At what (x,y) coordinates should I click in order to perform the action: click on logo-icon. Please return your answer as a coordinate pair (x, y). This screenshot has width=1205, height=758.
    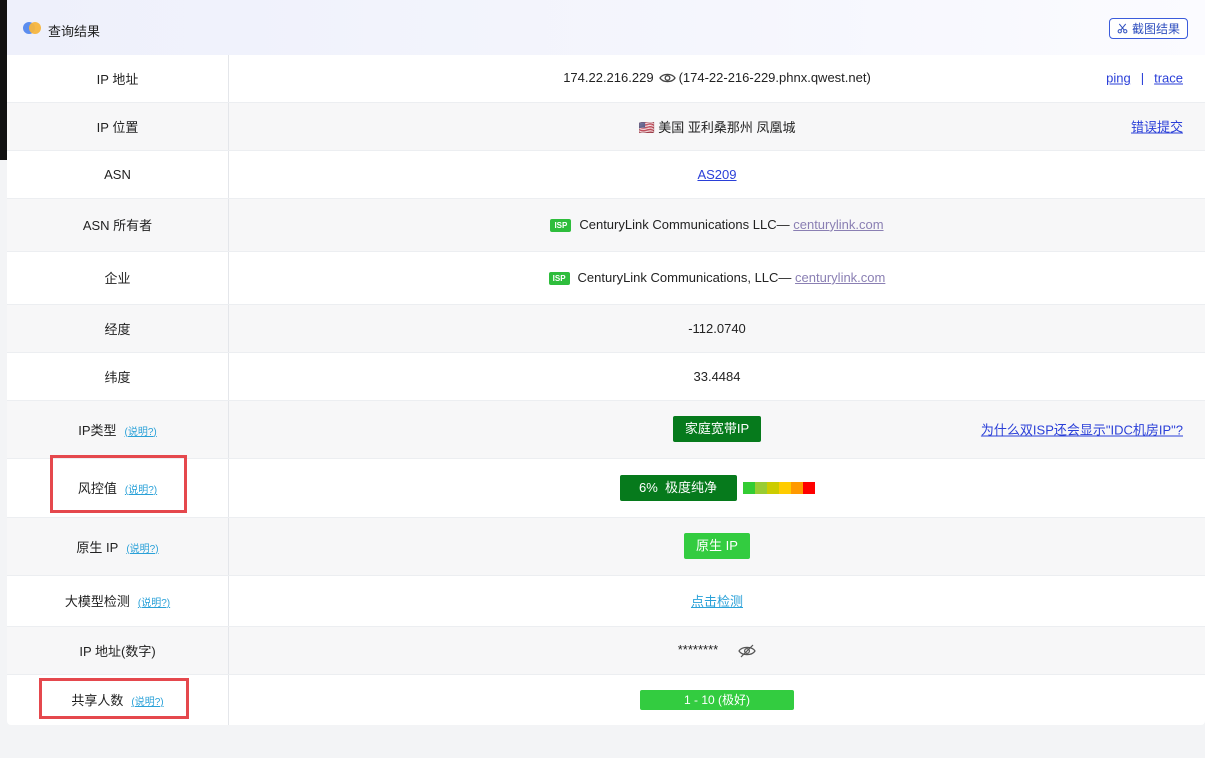
    Looking at the image, I should click on (33, 28).